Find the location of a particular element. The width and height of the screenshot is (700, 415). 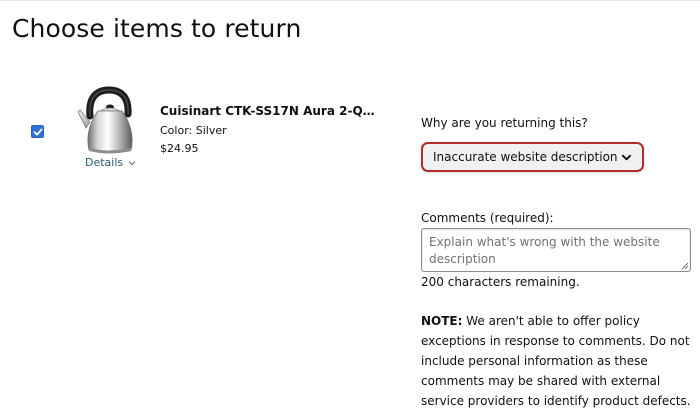

checkmark-icon is located at coordinates (37, 131).